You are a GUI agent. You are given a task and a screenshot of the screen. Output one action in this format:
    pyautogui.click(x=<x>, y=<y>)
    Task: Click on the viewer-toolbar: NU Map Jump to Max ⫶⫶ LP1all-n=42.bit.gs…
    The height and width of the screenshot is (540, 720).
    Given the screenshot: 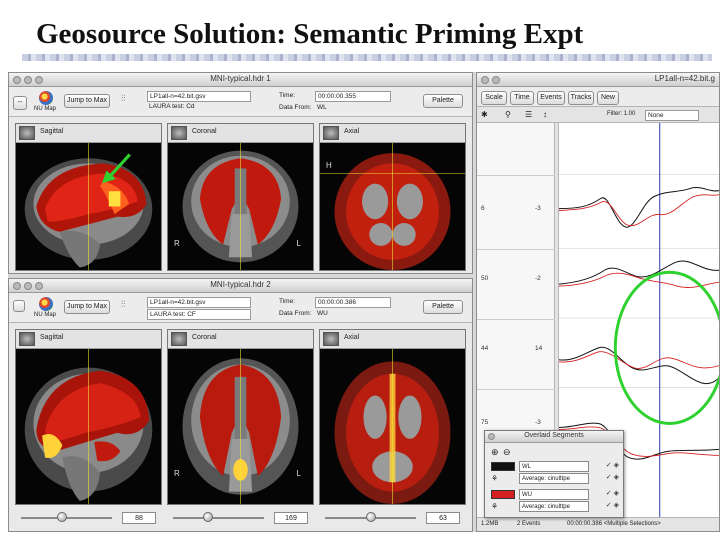 What is the action you would take?
    pyautogui.click(x=240, y=308)
    